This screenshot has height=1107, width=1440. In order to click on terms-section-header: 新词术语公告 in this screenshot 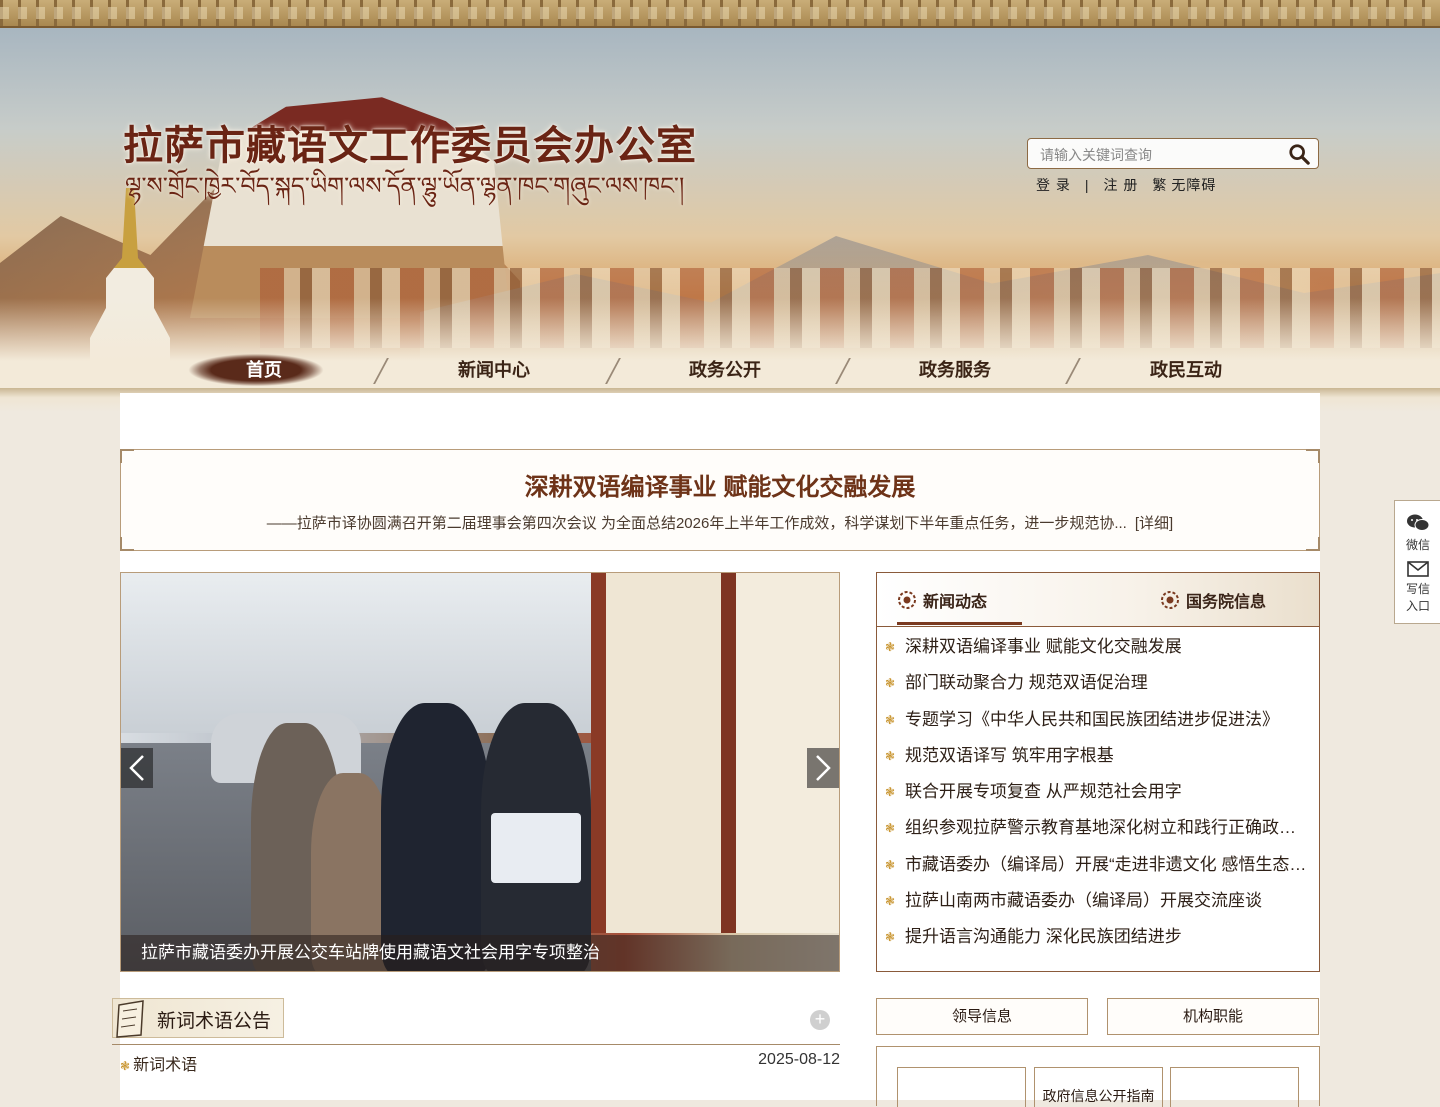, I will do `click(476, 1021)`.